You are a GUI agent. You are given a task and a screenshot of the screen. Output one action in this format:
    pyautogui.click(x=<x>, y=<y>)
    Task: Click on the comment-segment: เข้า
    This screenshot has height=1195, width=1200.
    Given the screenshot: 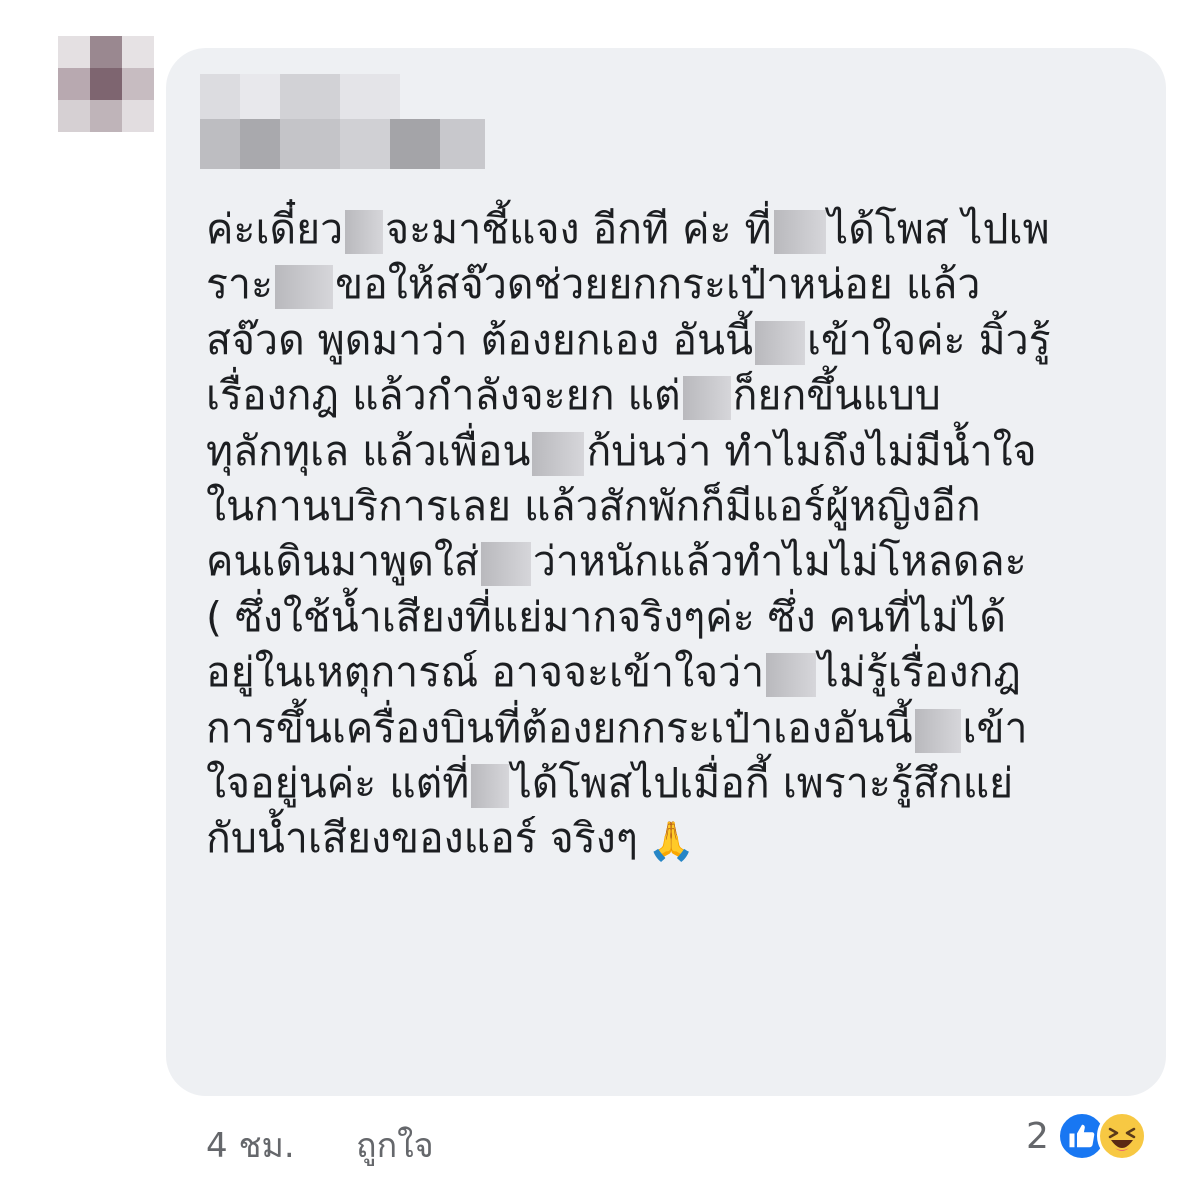 What is the action you would take?
    pyautogui.click(x=995, y=727)
    